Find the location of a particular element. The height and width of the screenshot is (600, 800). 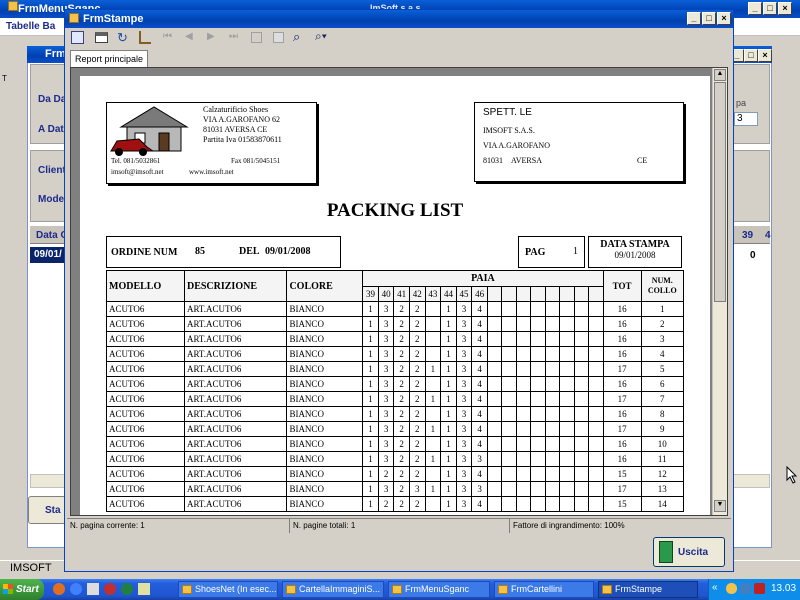

da-data-label: Da Da is located at coordinates (52, 99).